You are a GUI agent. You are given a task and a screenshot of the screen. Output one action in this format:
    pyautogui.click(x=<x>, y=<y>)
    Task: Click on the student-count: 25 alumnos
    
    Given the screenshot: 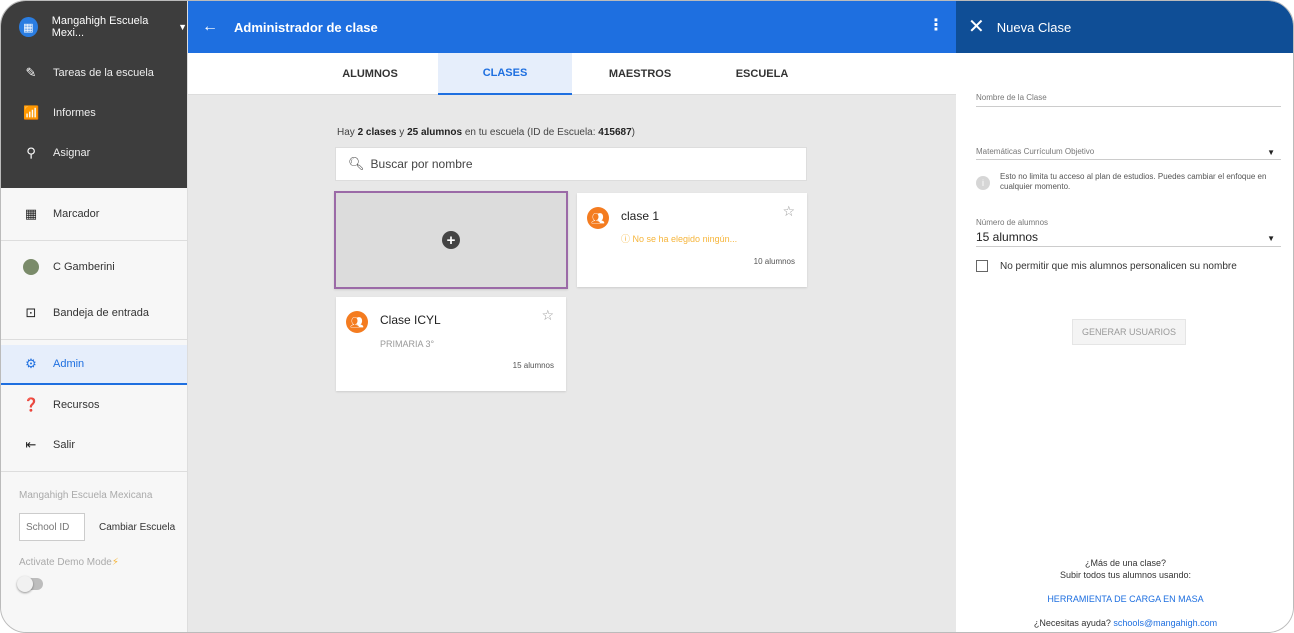 What is the action you would take?
    pyautogui.click(x=435, y=132)
    